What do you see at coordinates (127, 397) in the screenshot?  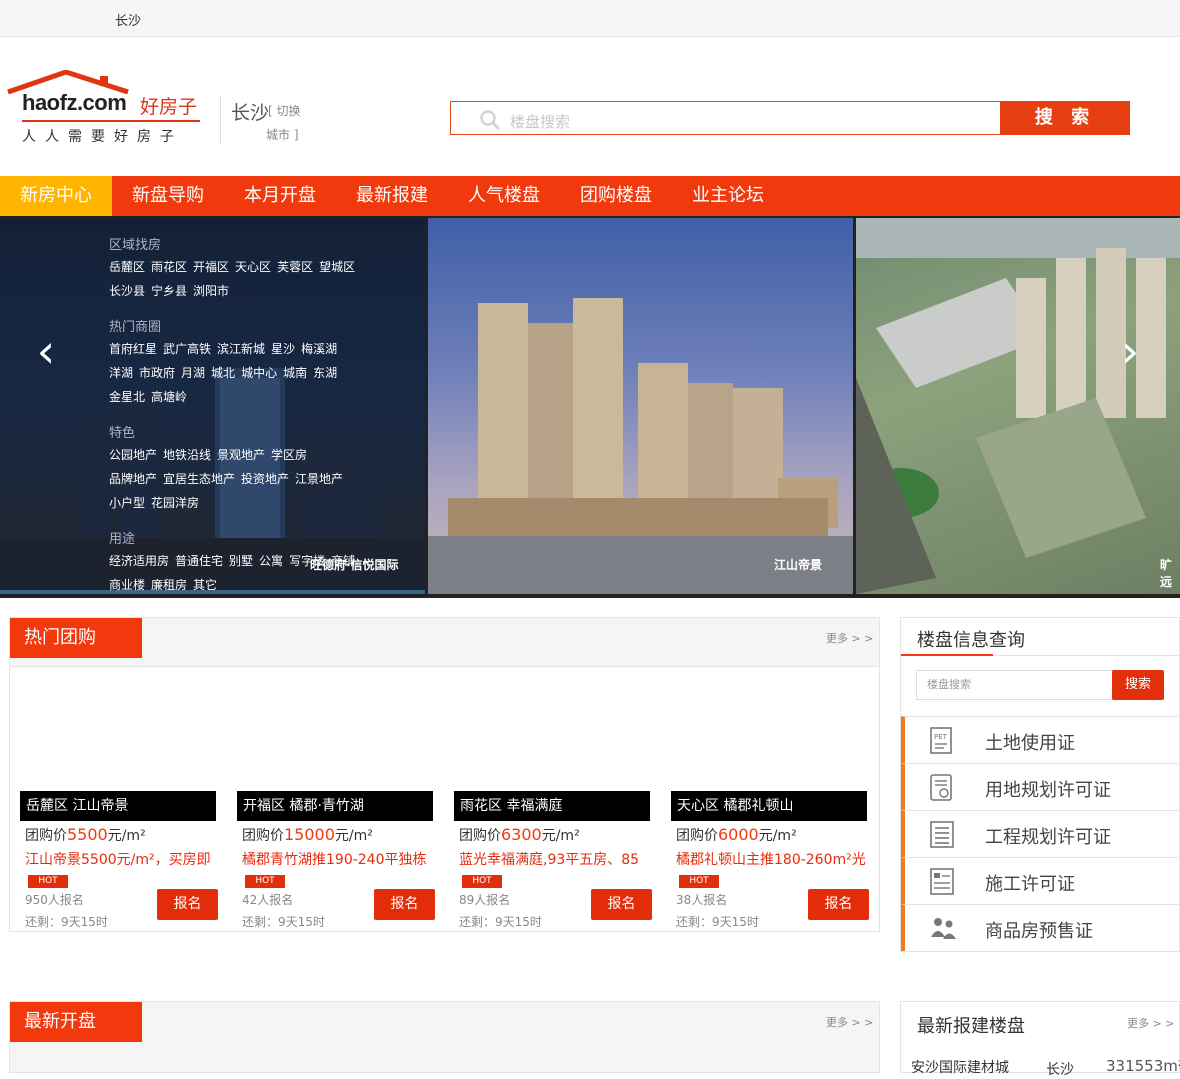 I see `area-link: 金星北` at bounding box center [127, 397].